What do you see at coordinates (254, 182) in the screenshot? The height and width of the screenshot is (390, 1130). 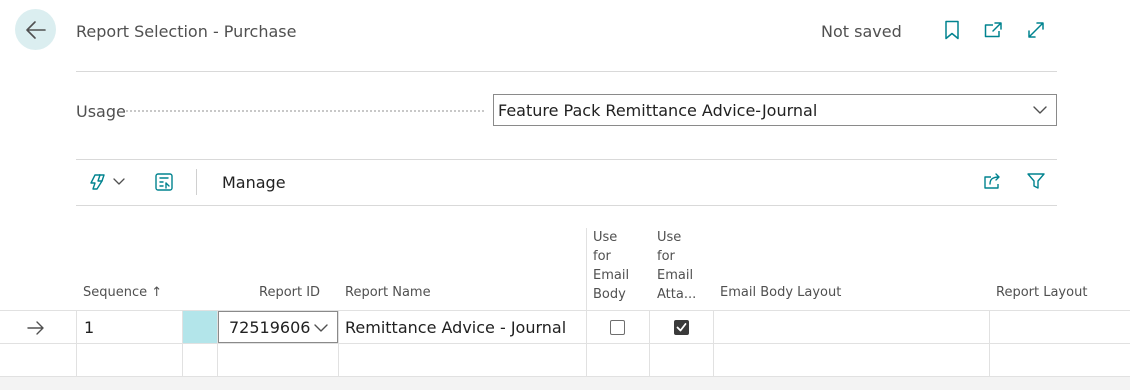 I see `manage-menu-button: Manage` at bounding box center [254, 182].